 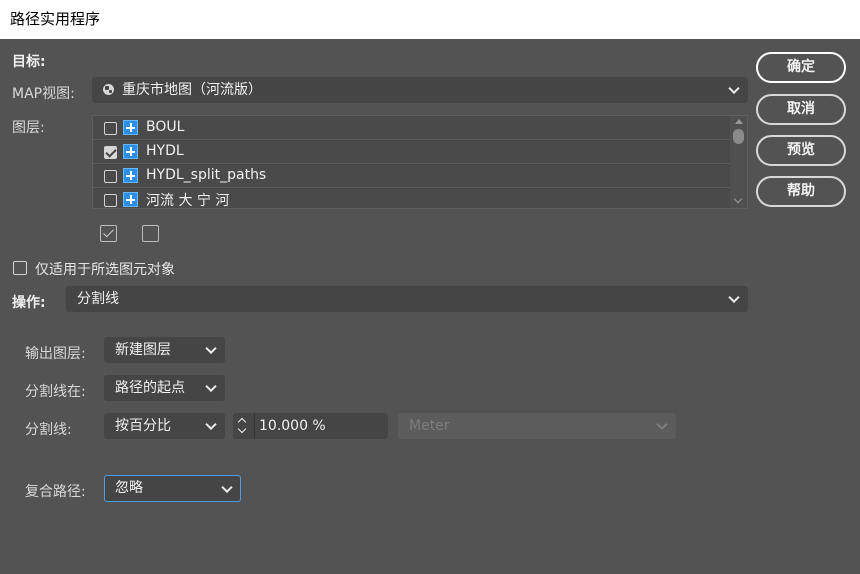 I want to click on split-at-dropdown: 路径的起点, so click(x=164, y=388).